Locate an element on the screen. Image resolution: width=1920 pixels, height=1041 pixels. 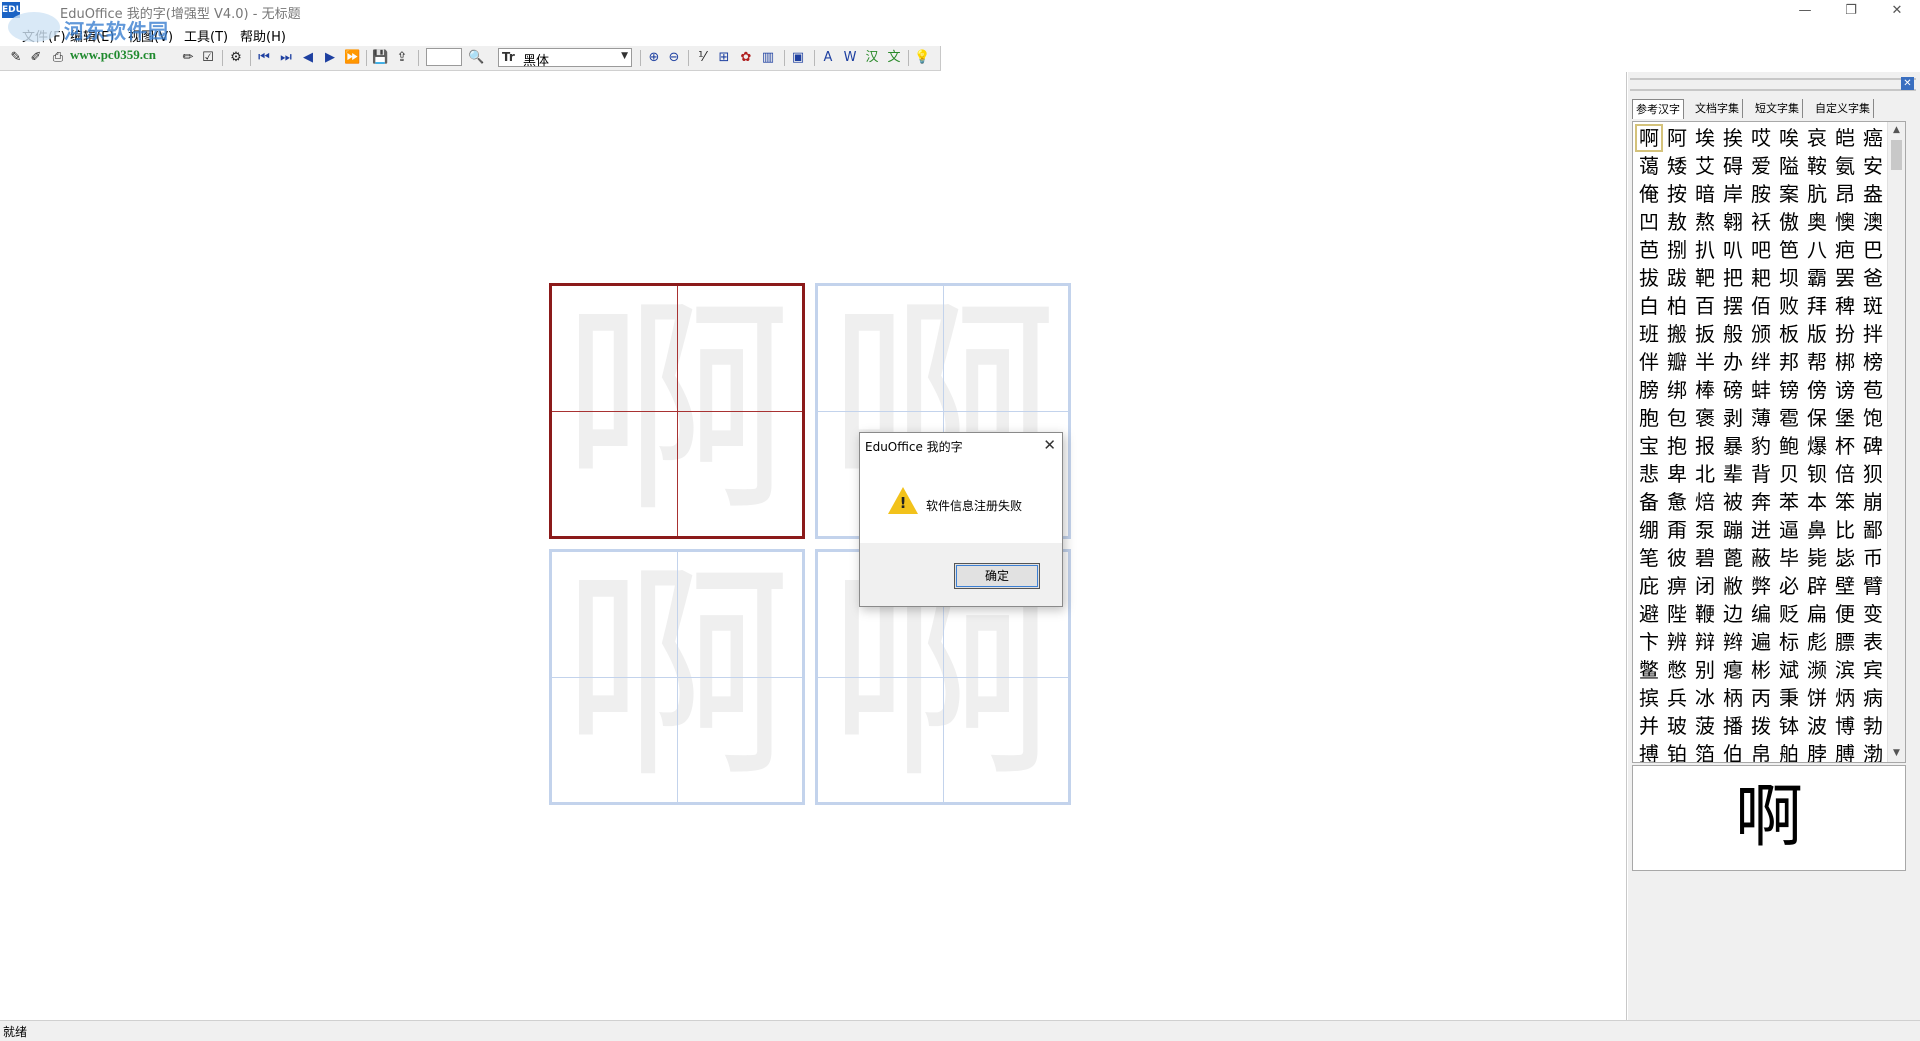
char-cell: 逼 is located at coordinates (1789, 530).